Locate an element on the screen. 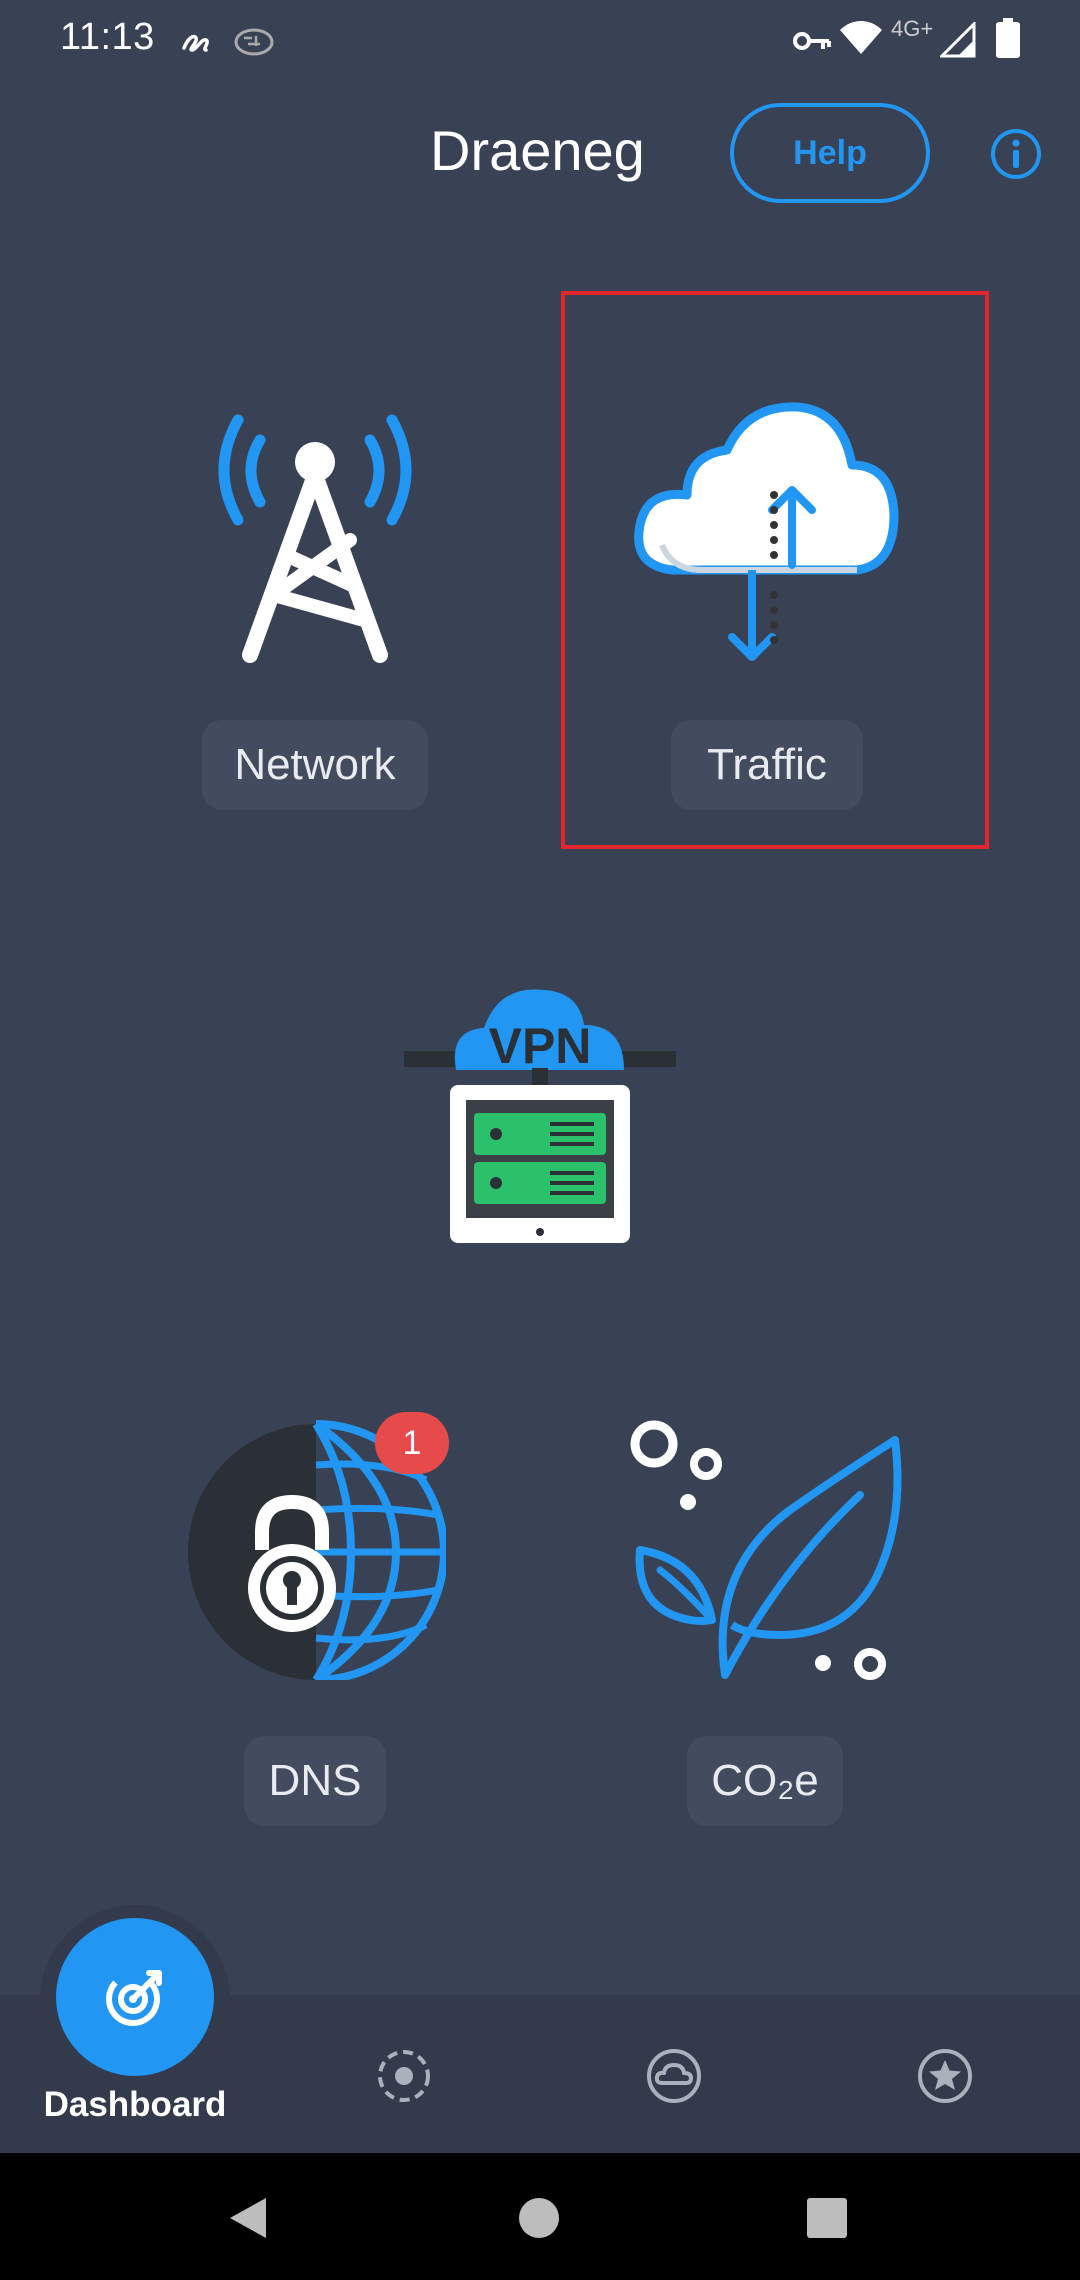 The height and width of the screenshot is (2280, 1080). home-icon is located at coordinates (539, 2218).